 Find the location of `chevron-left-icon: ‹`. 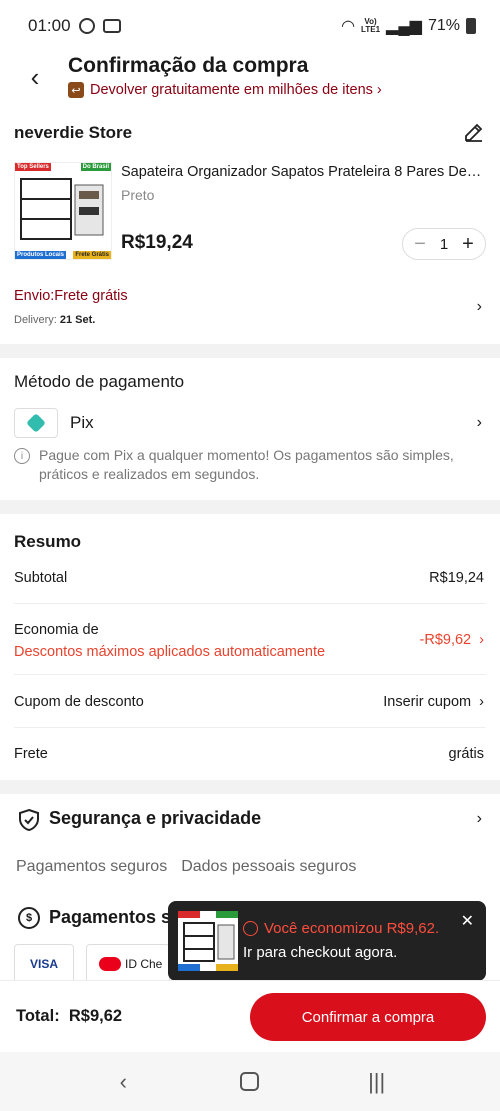

chevron-left-icon: ‹ is located at coordinates (35, 76).